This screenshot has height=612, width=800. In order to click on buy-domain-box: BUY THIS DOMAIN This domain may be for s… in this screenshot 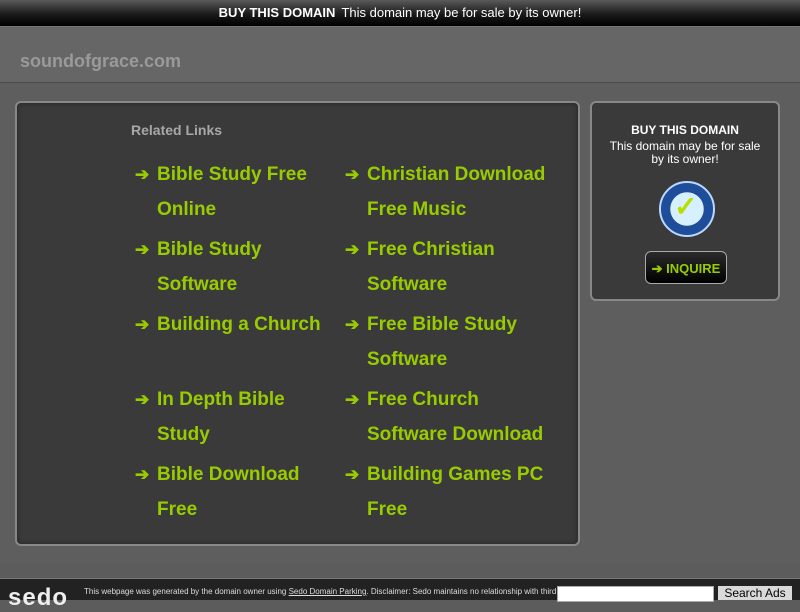, I will do `click(685, 201)`.